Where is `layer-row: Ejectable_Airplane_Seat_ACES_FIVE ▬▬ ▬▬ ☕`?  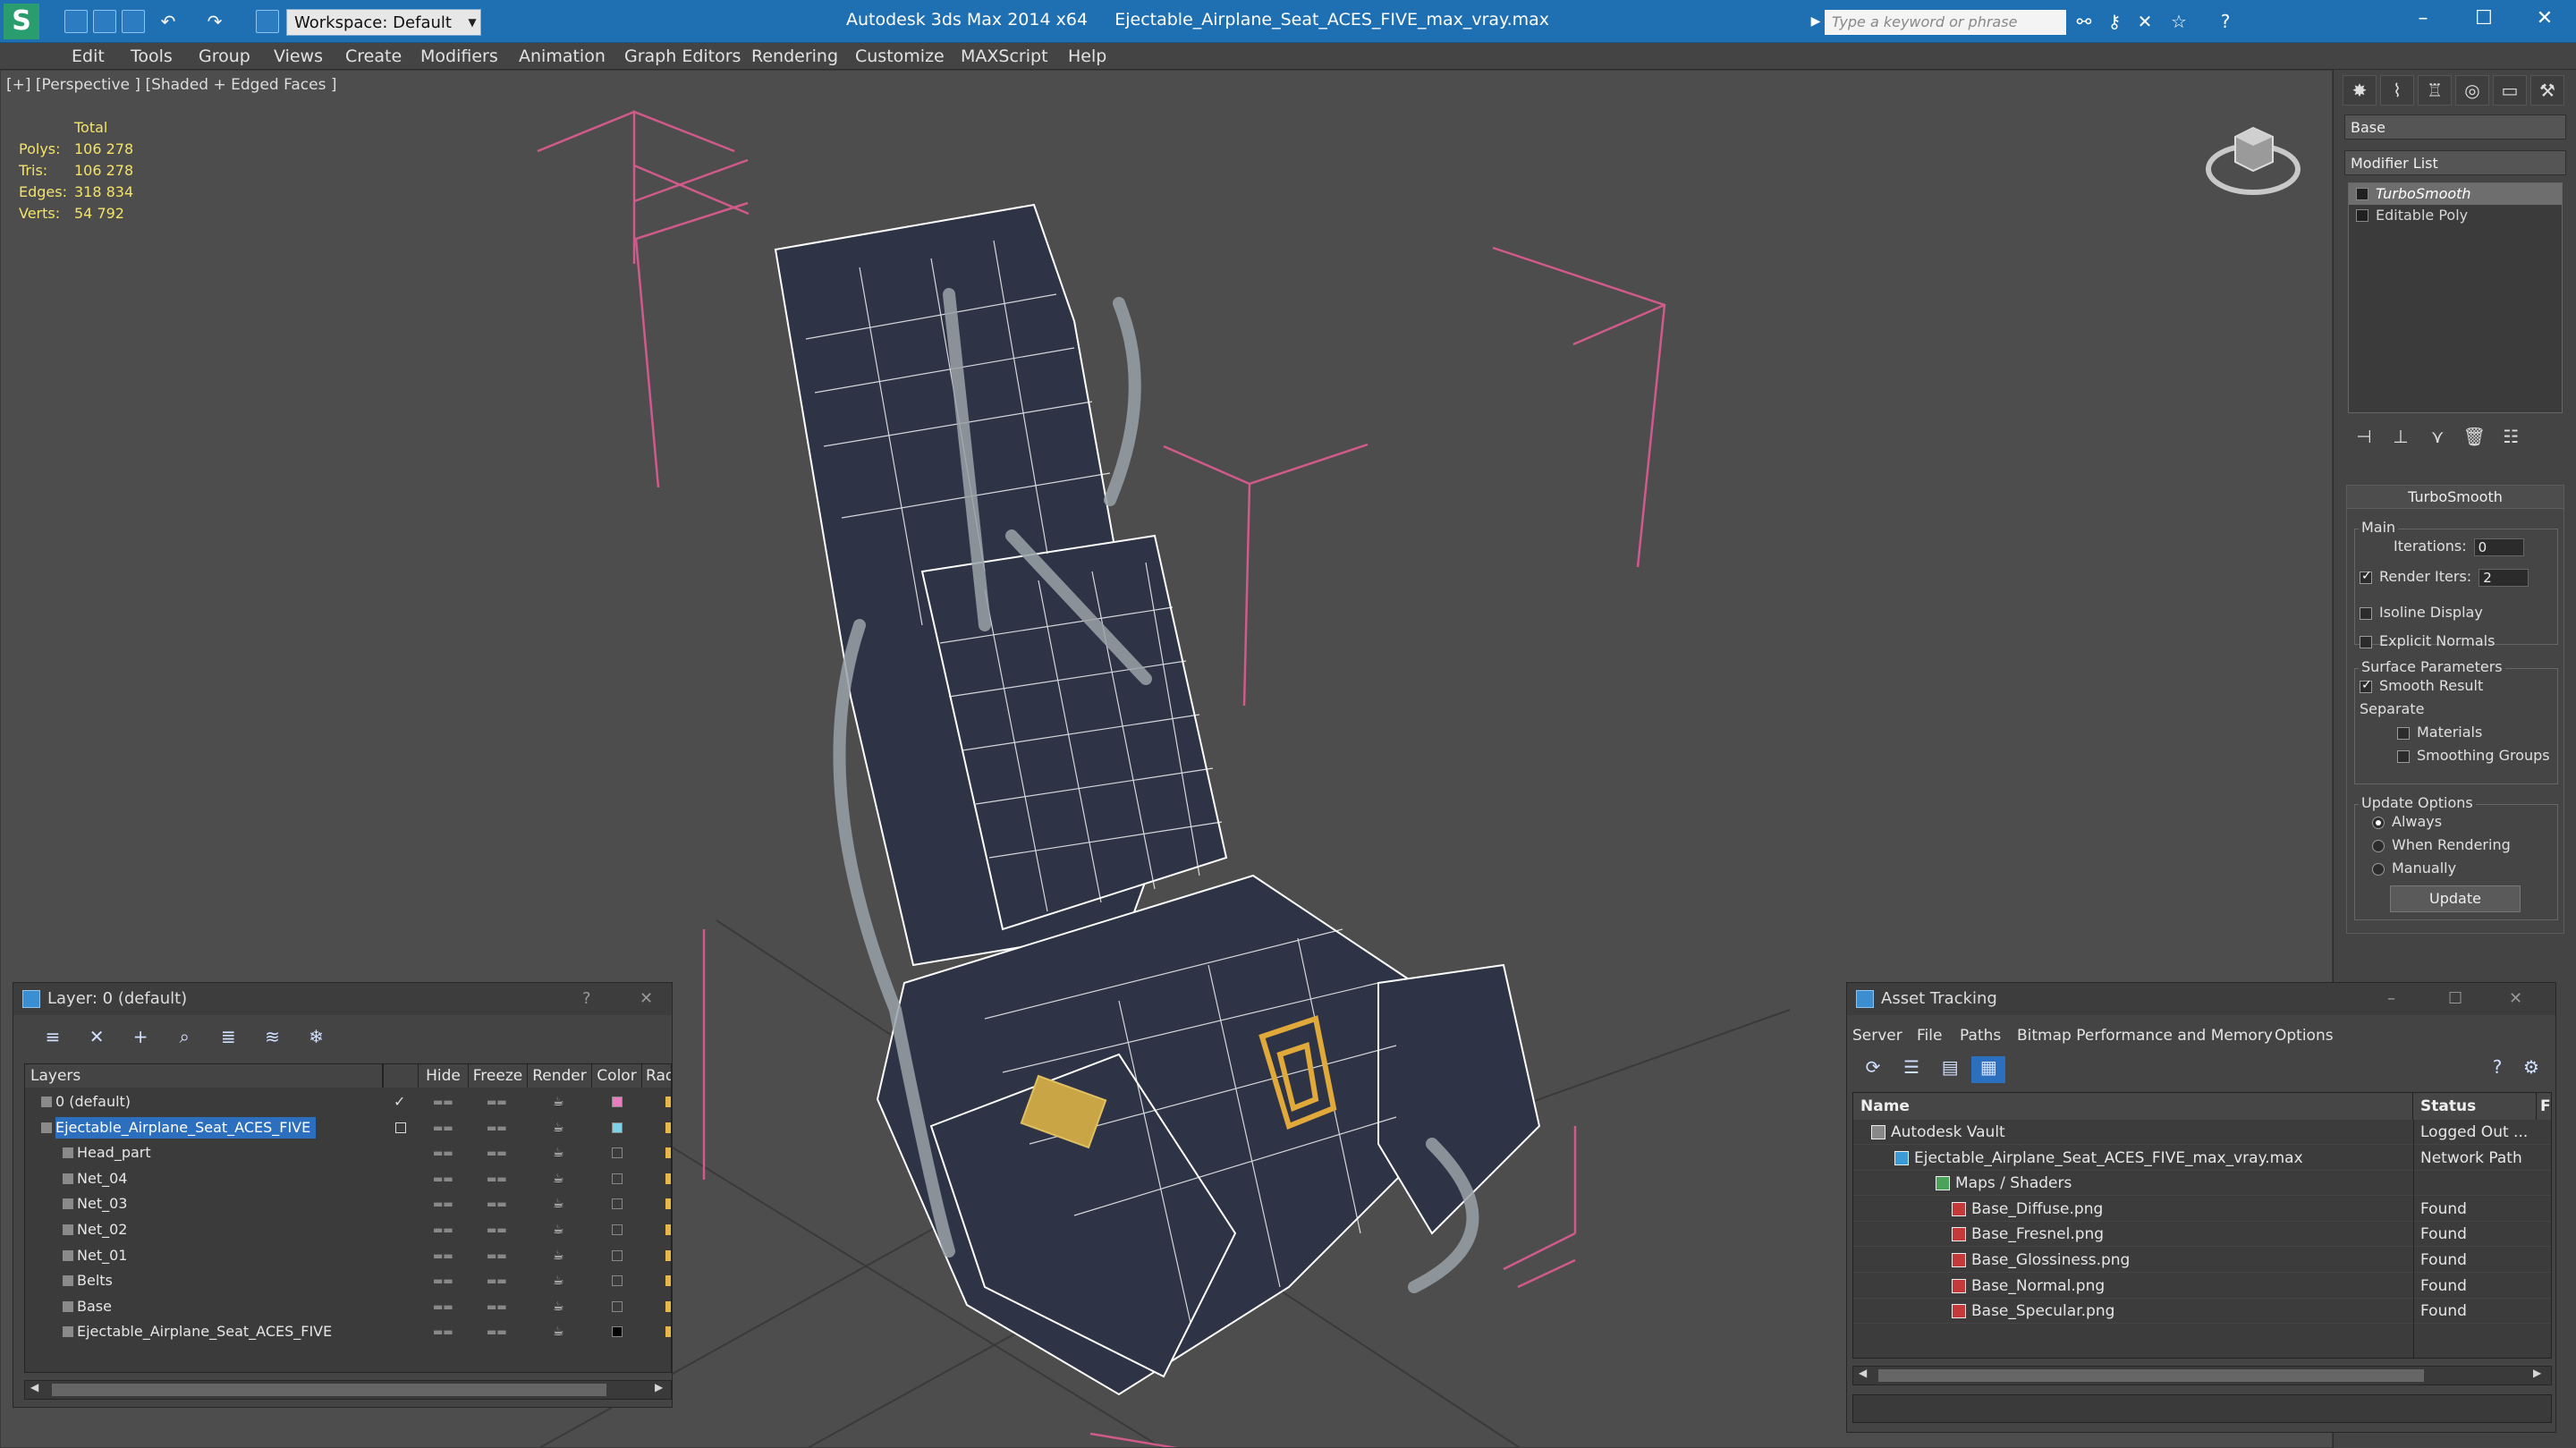 layer-row: Ejectable_Airplane_Seat_ACES_FIVE ▬▬ ▬▬ ☕ is located at coordinates (348, 1127).